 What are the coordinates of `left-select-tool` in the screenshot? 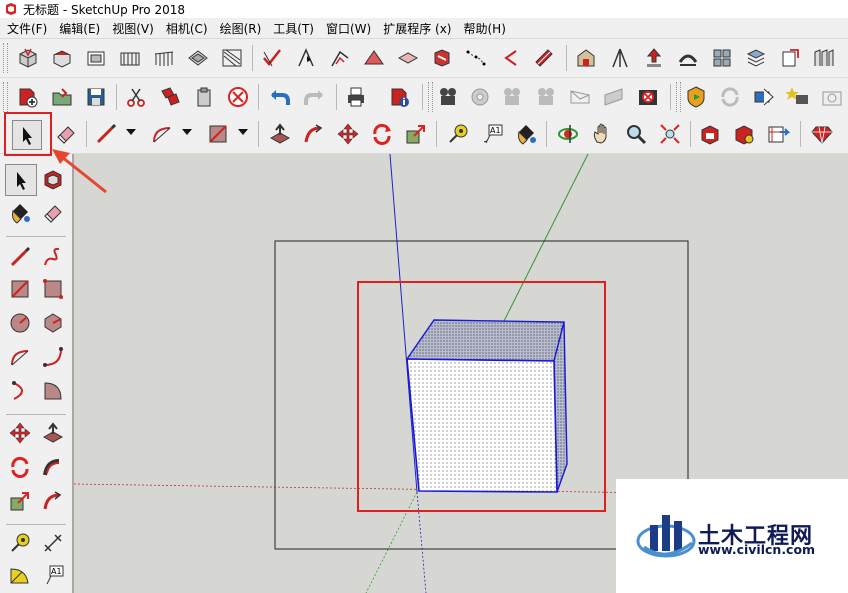 It's located at (21, 180).